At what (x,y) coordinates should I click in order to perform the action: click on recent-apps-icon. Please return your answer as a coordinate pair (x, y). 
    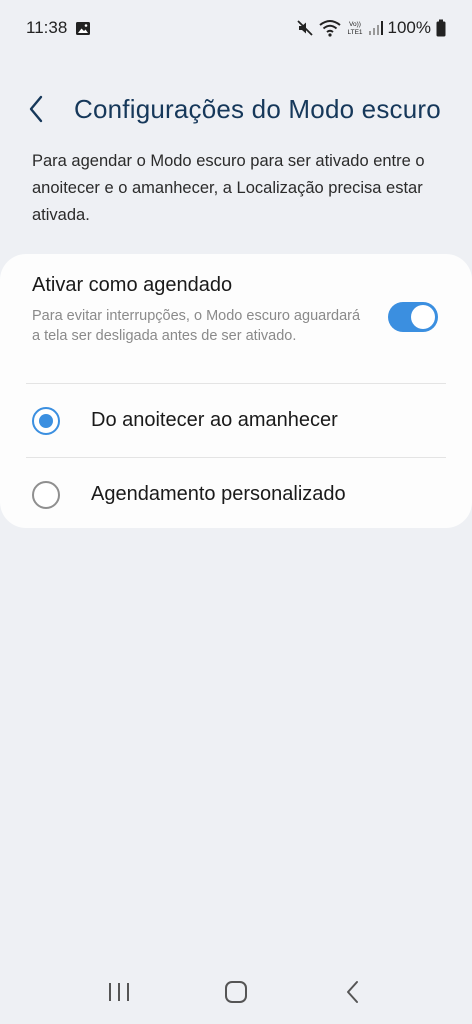
    Looking at the image, I should click on (118, 992).